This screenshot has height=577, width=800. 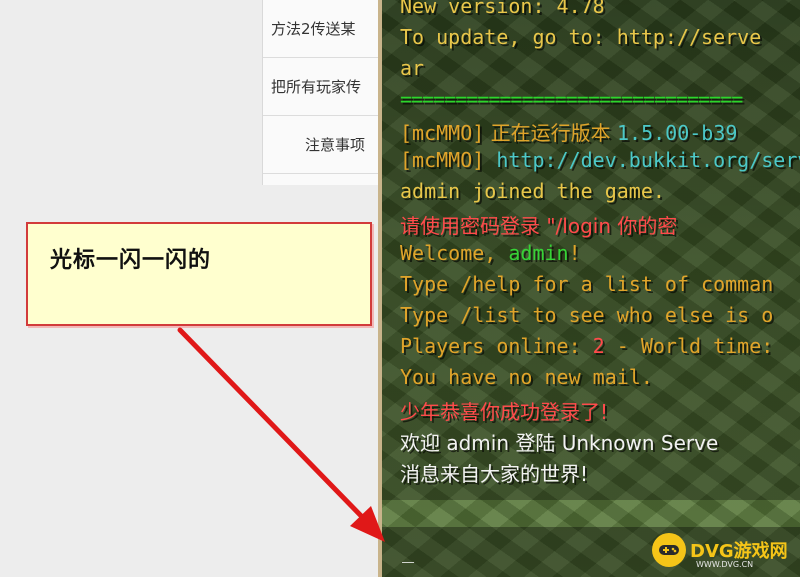 I want to click on watermark-url: WWW.DVG.CN, so click(x=725, y=564).